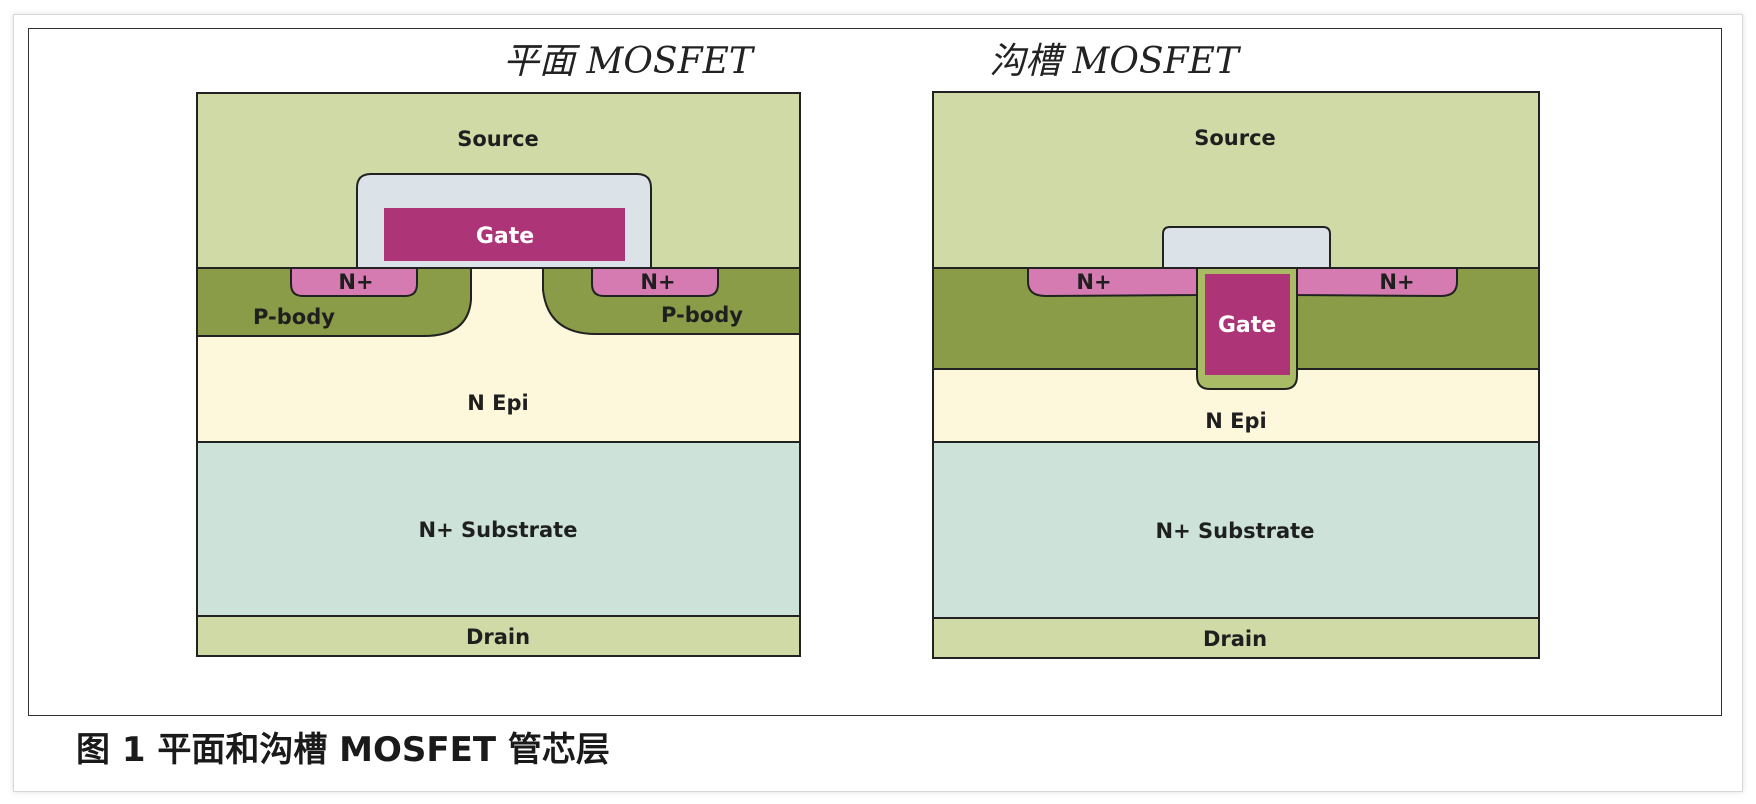 This screenshot has height=804, width=1756. What do you see at coordinates (343, 750) in the screenshot?
I see `figure-caption: 图 1 平面和沟槽 MOSFET 管芯层` at bounding box center [343, 750].